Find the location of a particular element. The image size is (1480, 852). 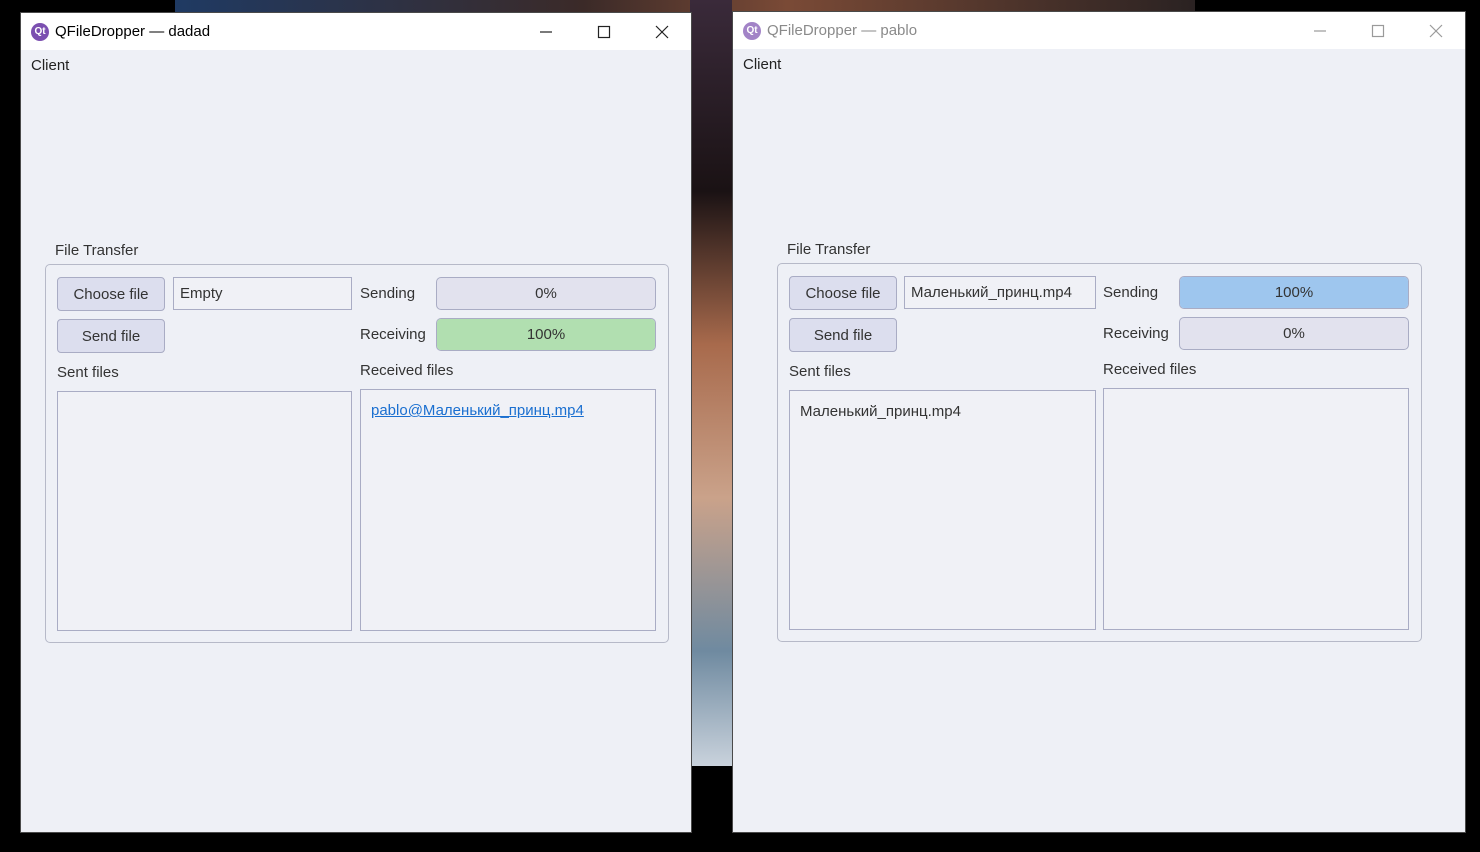

sent-files-list: Маленький_принц.mp4 is located at coordinates (942, 510).